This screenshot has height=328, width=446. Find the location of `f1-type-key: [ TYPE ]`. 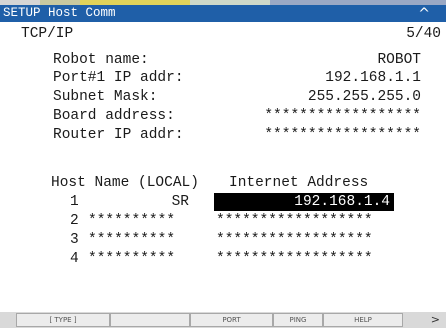

f1-type-key: [ TYPE ] is located at coordinates (63, 320).